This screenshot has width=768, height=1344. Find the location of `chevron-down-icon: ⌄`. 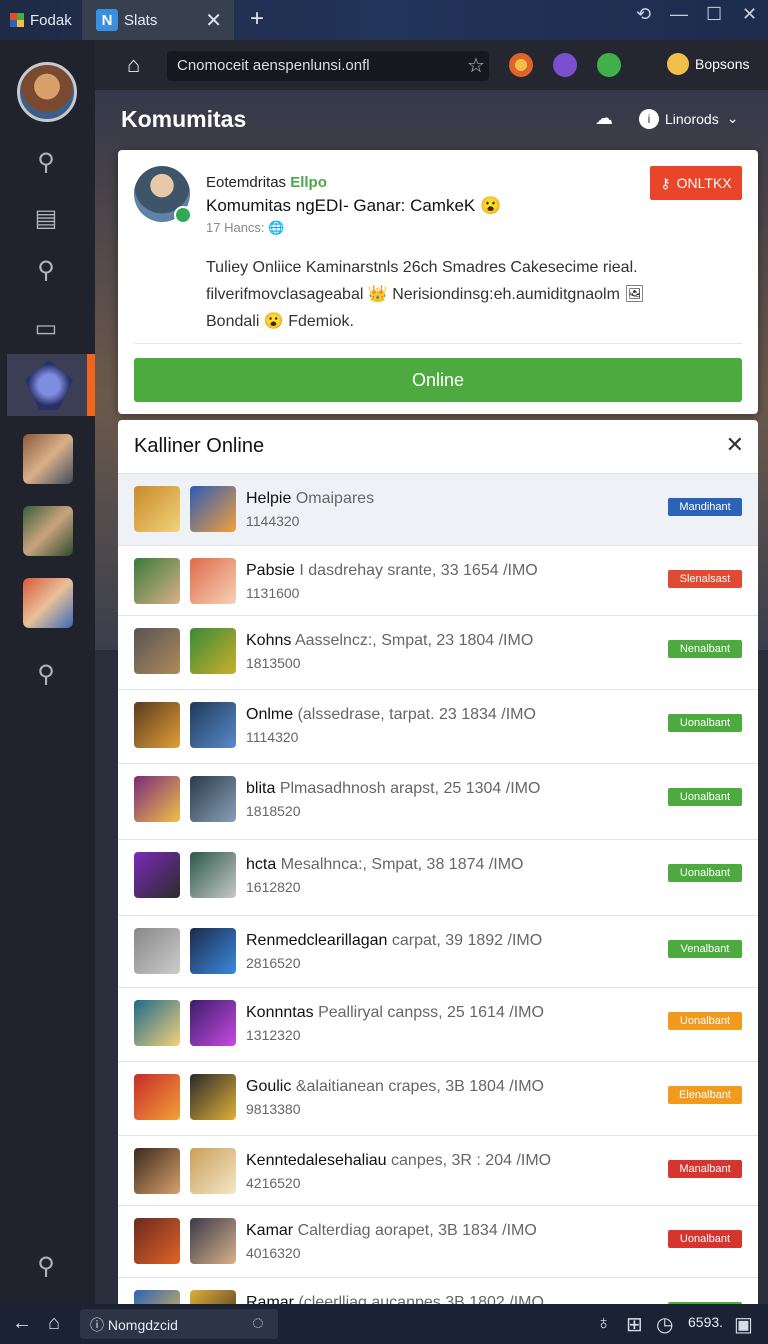

chevron-down-icon: ⌄ is located at coordinates (733, 118).